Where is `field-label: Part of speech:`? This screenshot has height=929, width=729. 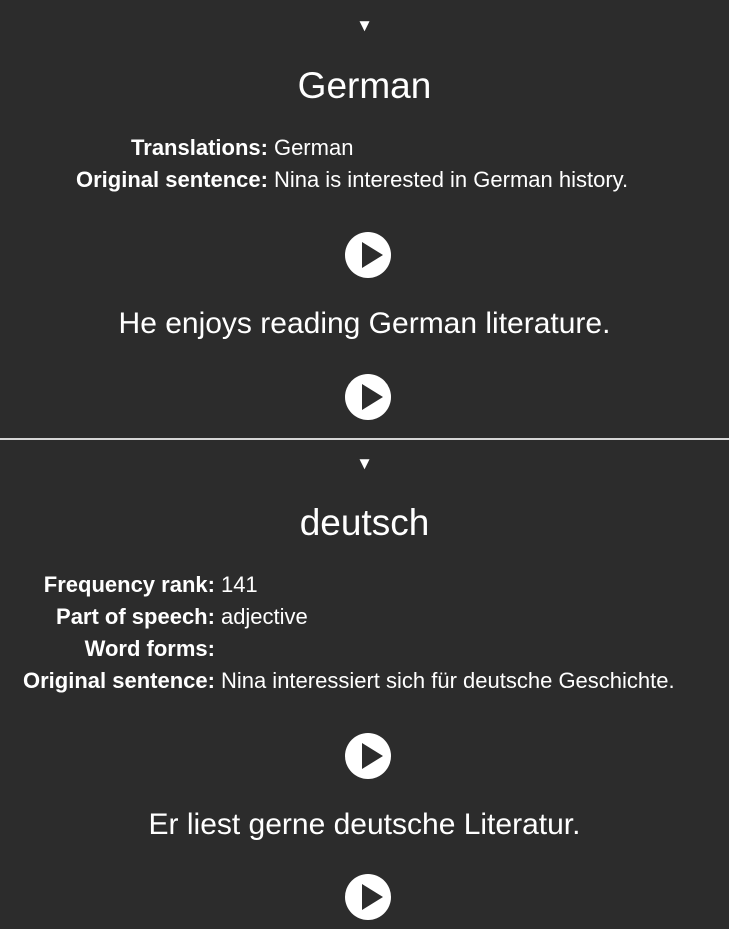 field-label: Part of speech: is located at coordinates (135, 616).